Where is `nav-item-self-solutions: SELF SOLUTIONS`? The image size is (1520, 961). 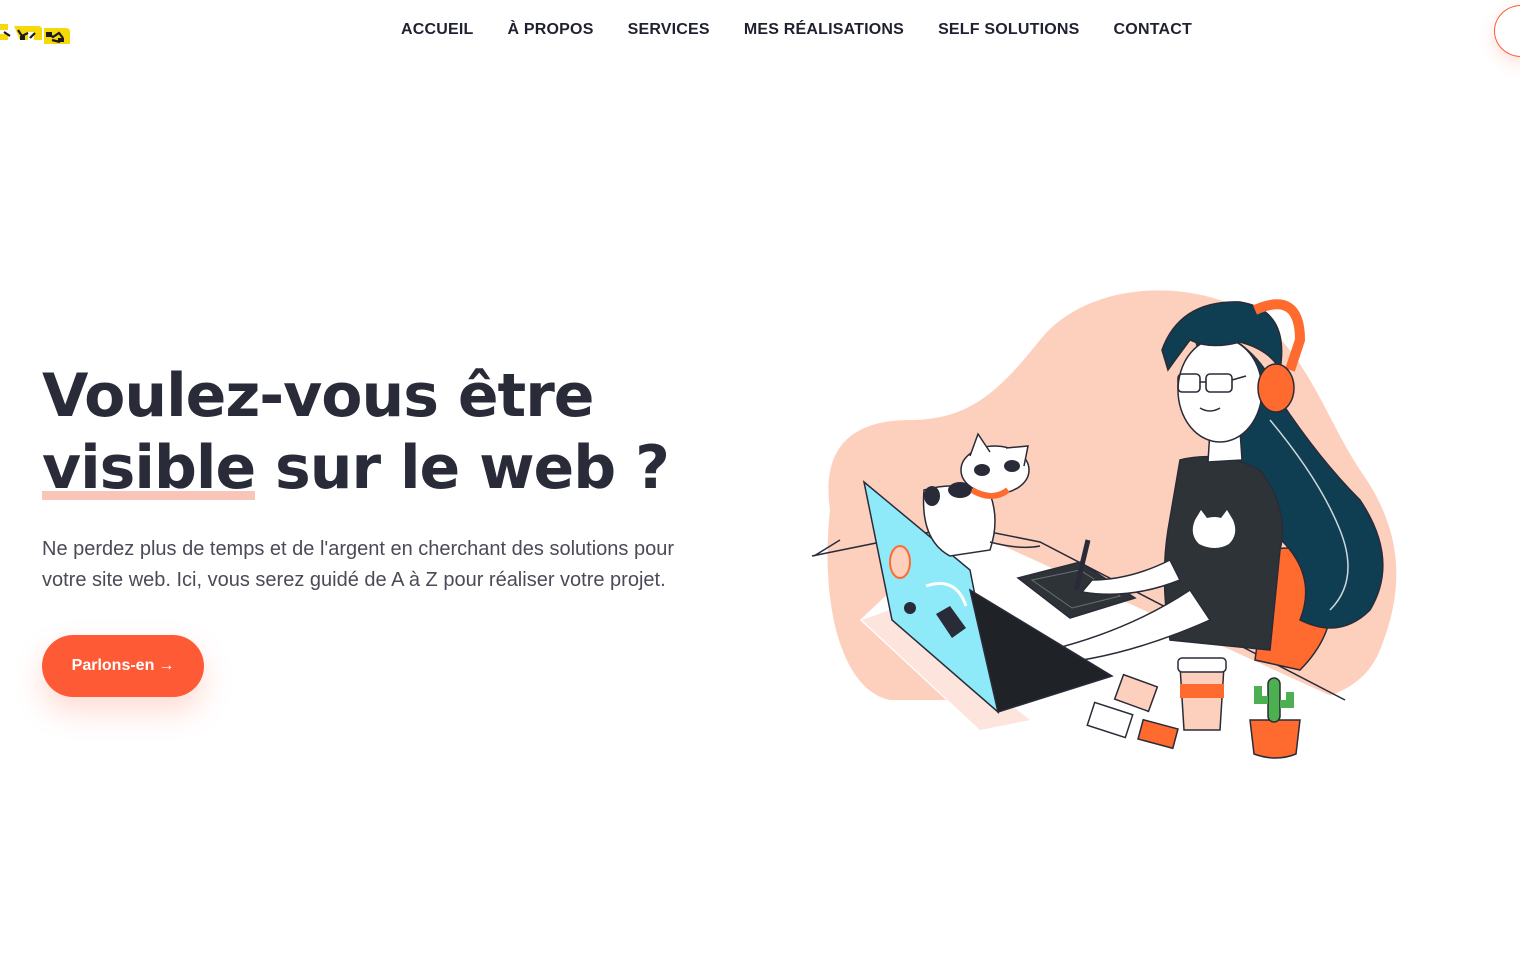 nav-item-self-solutions: SELF SOLUTIONS is located at coordinates (1008, 30).